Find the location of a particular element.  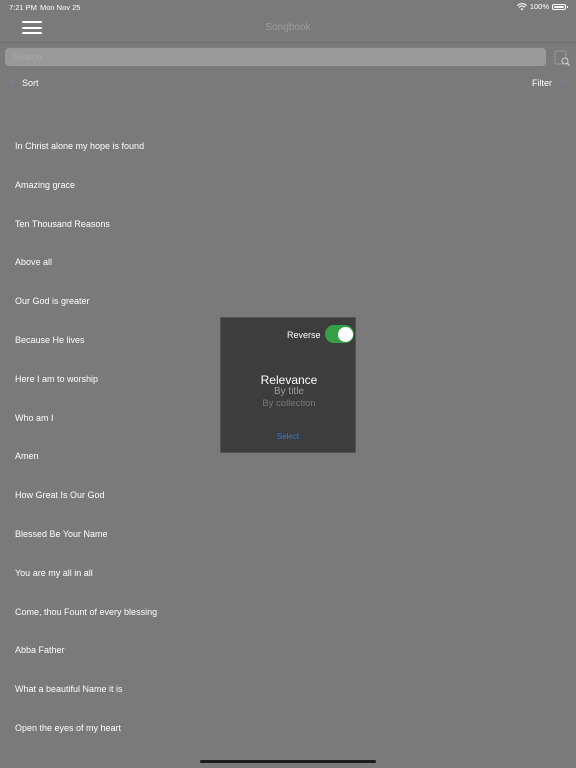

sort-arrows-icon: ⇅ is located at coordinates (12, 83).